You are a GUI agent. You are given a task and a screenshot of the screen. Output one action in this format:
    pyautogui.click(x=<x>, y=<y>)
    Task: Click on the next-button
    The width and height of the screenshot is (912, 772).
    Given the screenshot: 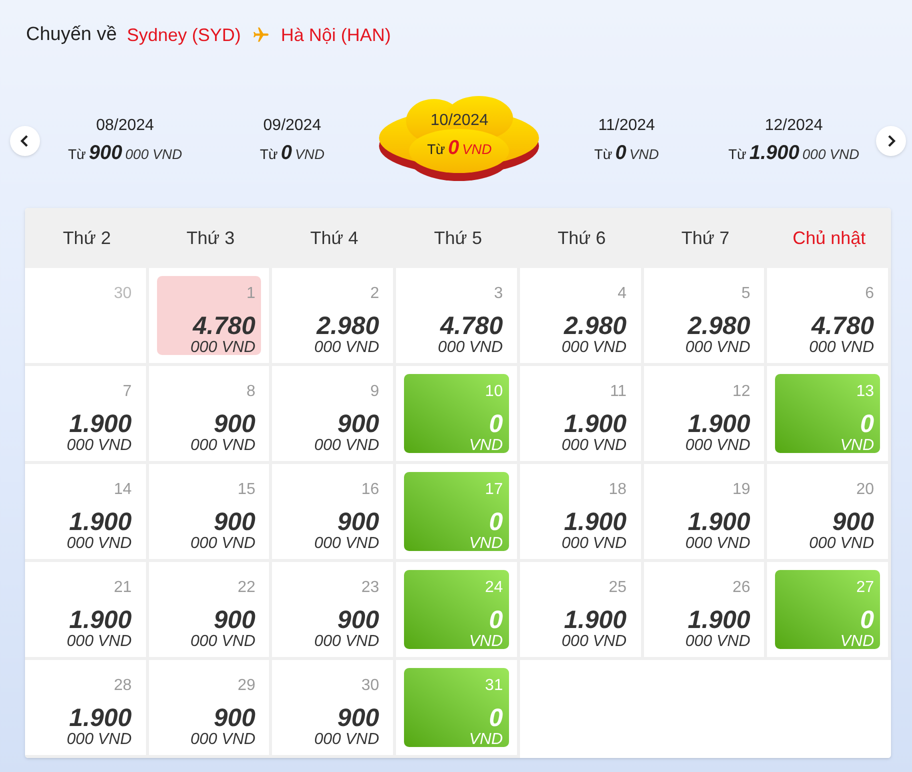 What is the action you would take?
    pyautogui.click(x=891, y=141)
    